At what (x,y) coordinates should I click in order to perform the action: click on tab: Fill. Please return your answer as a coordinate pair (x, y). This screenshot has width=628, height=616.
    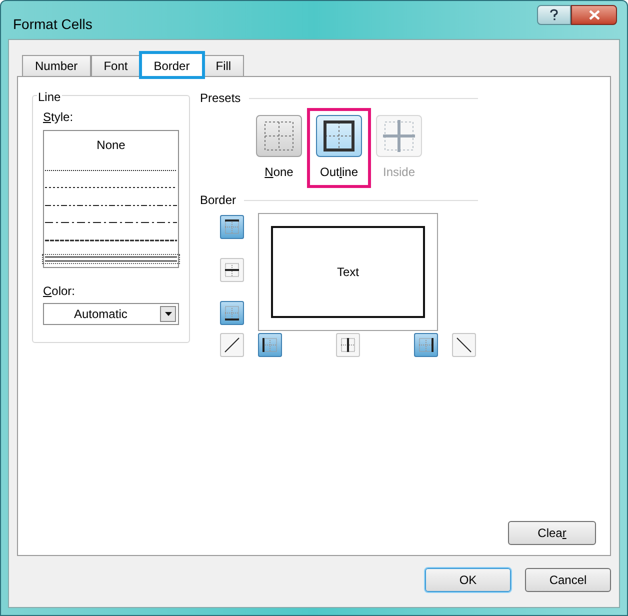
    Looking at the image, I should click on (223, 65).